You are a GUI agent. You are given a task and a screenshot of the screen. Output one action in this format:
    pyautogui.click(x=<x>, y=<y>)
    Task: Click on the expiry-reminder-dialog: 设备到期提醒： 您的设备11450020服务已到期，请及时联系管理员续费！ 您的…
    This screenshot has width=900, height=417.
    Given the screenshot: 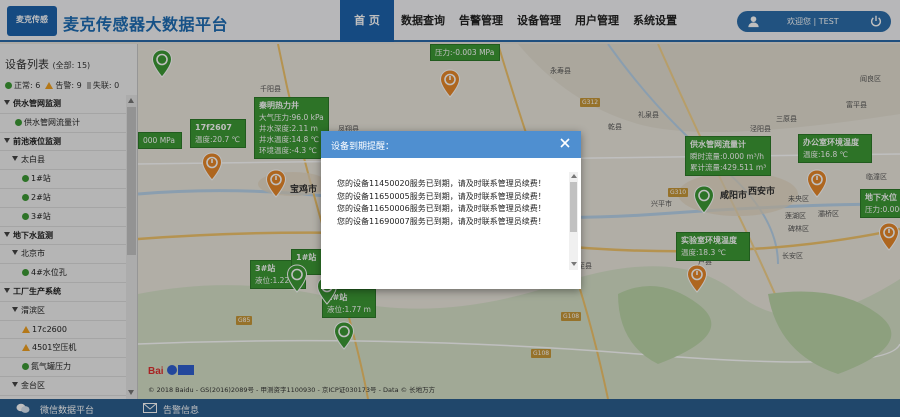 What is the action you would take?
    pyautogui.click(x=451, y=210)
    